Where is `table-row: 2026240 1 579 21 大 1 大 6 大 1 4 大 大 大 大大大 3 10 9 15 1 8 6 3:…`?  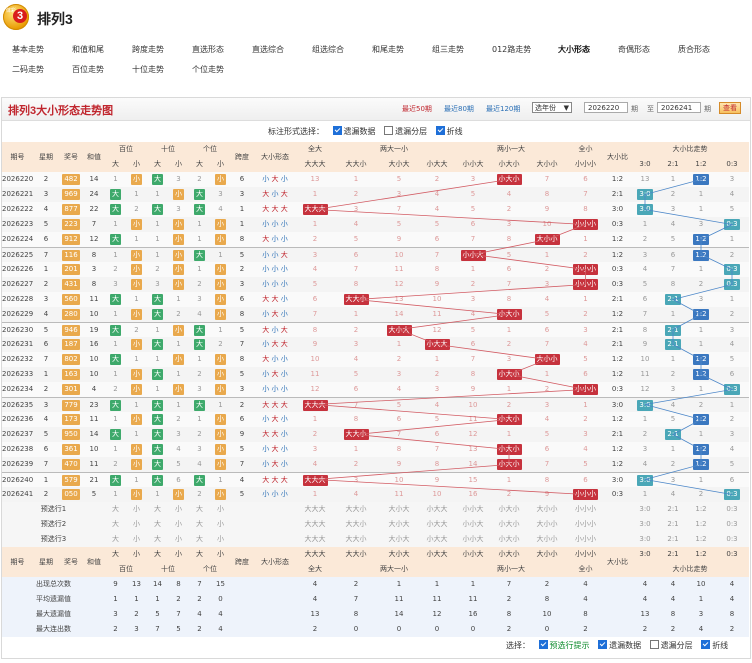
table-row: 2026240 1 579 21 大 1 大 6 大 1 4 大 大 大 大大大 3 10 9 15 1 8 6 3:… is located at coordinates (375, 480).